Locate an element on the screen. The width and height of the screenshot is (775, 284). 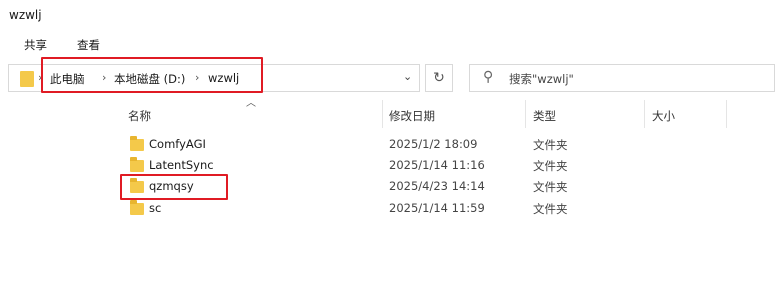
search-input: ⚲ 搜索"wzwlj" is located at coordinates (622, 78).